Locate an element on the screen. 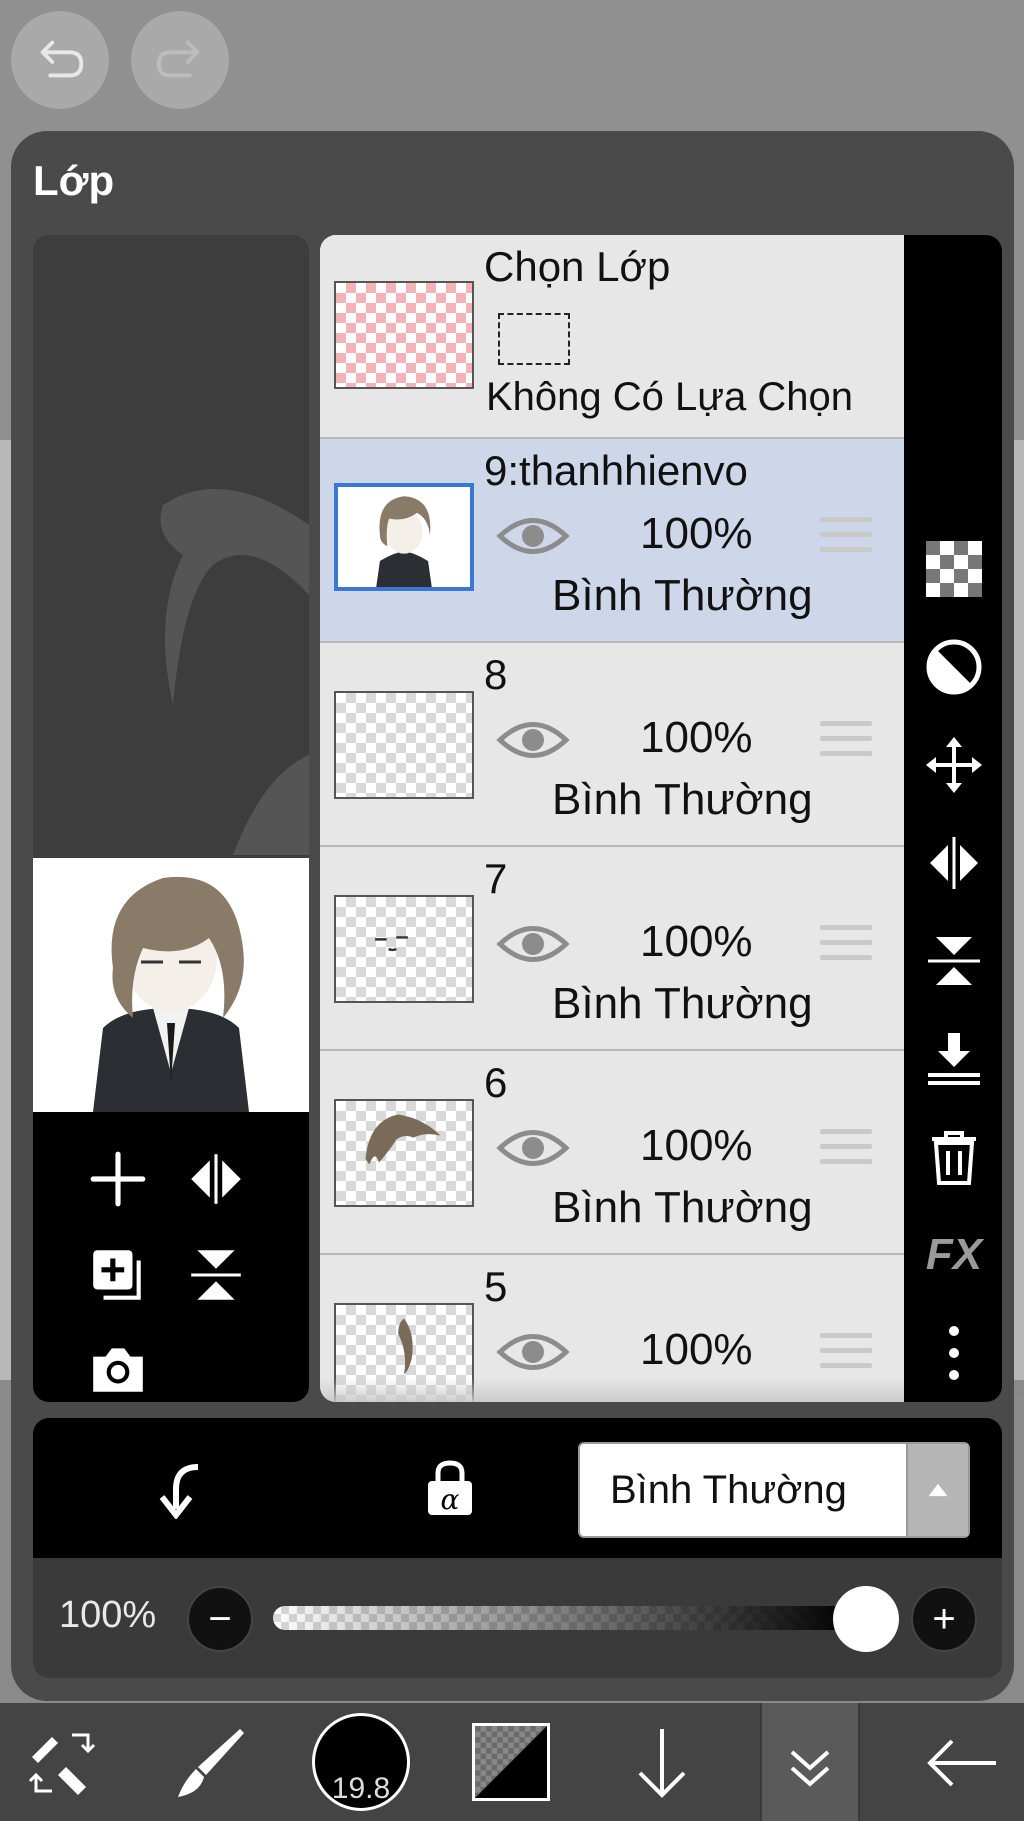  layer-side-toolbar: FX is located at coordinates (953, 818).